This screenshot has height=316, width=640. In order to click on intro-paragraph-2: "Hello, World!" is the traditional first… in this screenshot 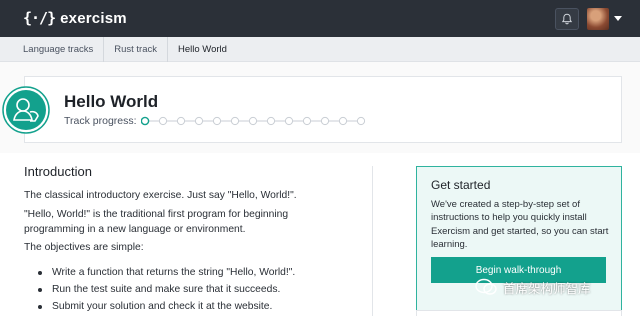, I will do `click(156, 222)`.